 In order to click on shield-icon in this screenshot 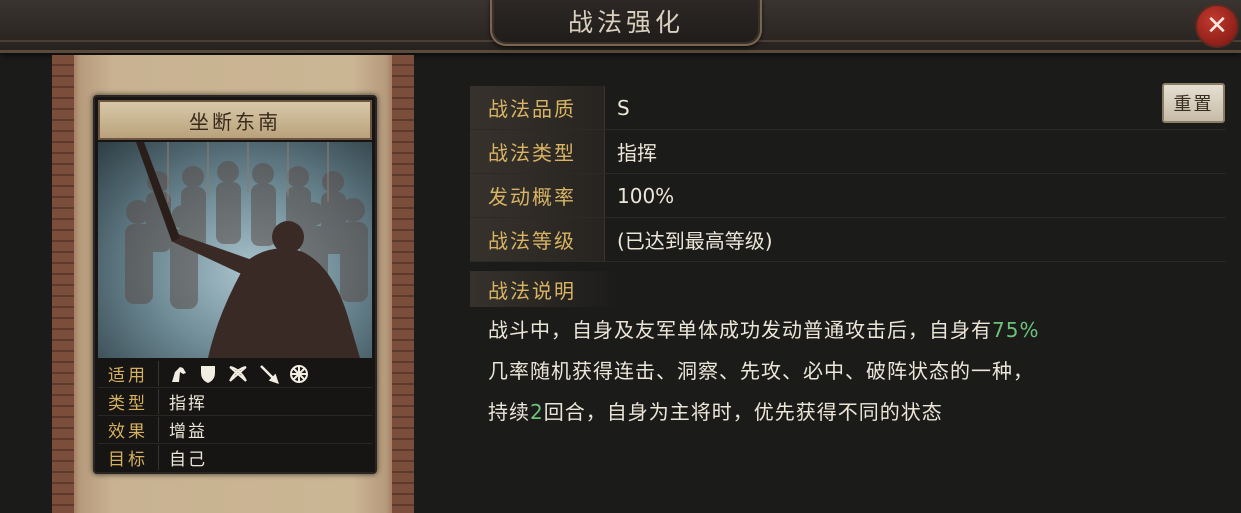, I will do `click(208, 374)`.